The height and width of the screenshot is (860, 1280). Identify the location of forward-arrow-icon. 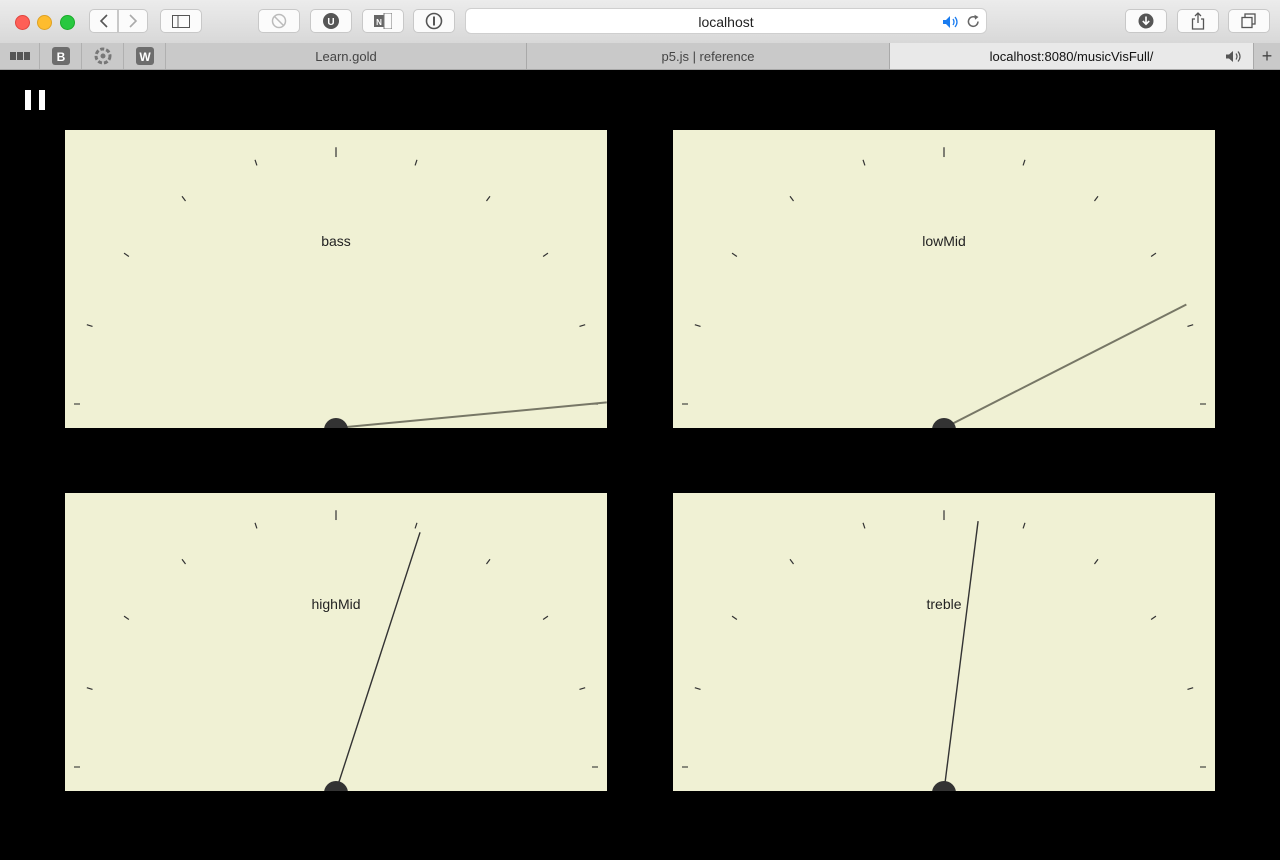
(133, 21).